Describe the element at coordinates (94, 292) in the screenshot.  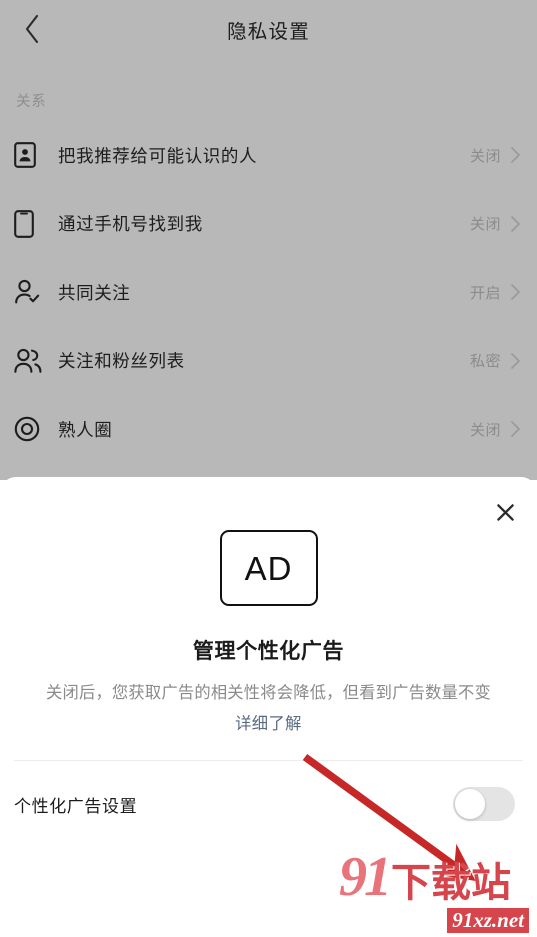
I see `settings-row-label: 共同关注` at that location.